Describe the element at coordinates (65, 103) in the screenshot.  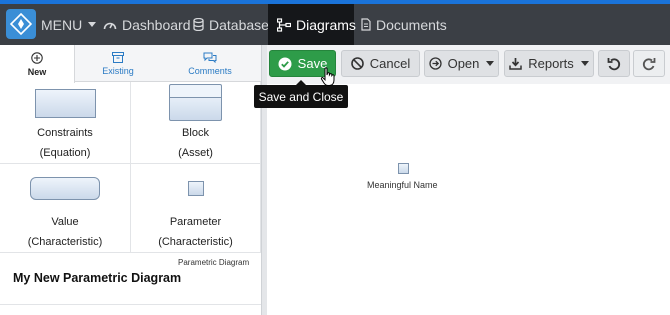
I see `constraint-shape-icon` at that location.